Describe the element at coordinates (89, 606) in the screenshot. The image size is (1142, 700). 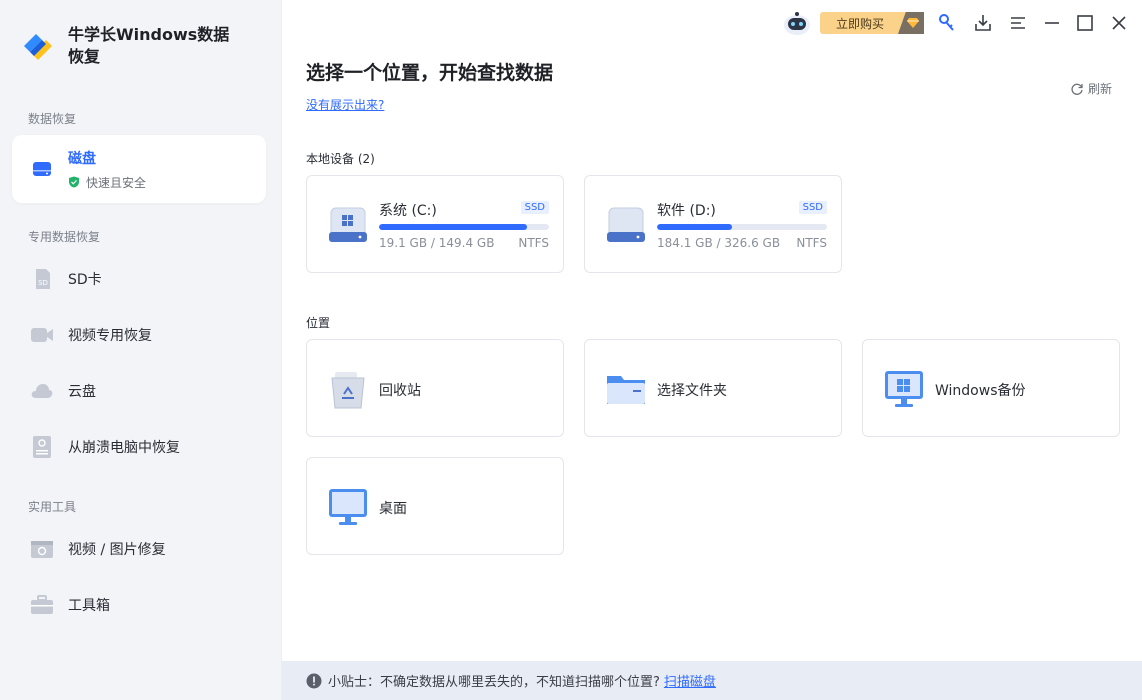
I see `sidebar-item-label: 工具箱` at that location.